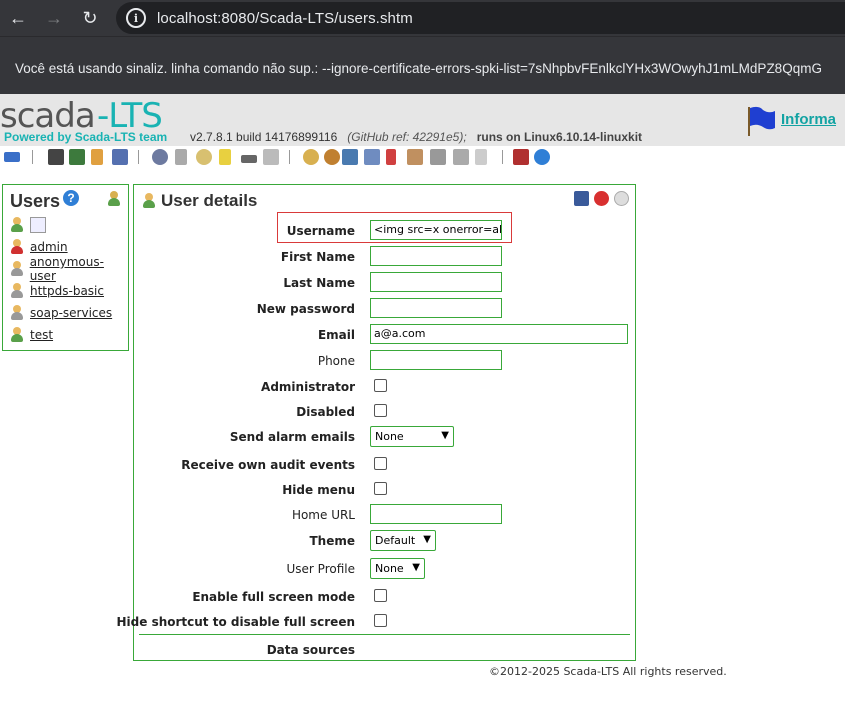 This screenshot has height=719, width=845. What do you see at coordinates (308, 387) in the screenshot?
I see `administrator-label: Administrator` at bounding box center [308, 387].